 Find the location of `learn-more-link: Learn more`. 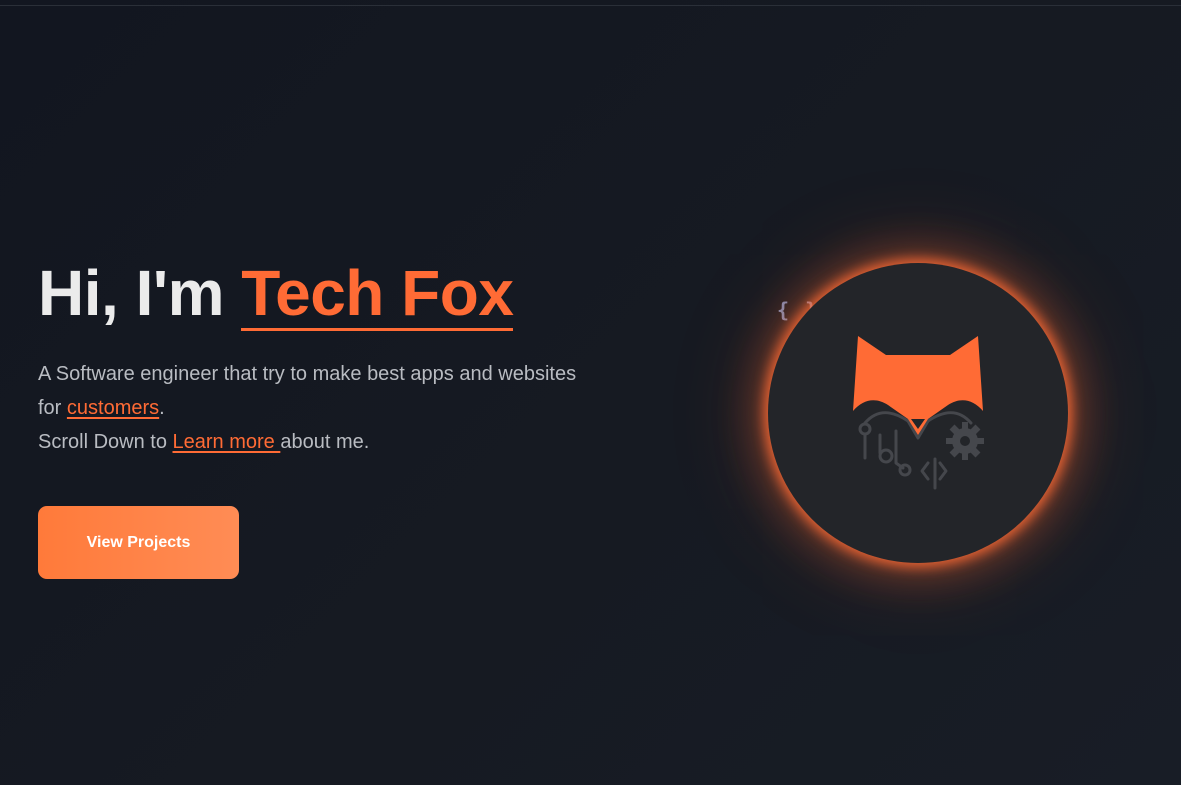

learn-more-link: Learn more is located at coordinates (227, 442).